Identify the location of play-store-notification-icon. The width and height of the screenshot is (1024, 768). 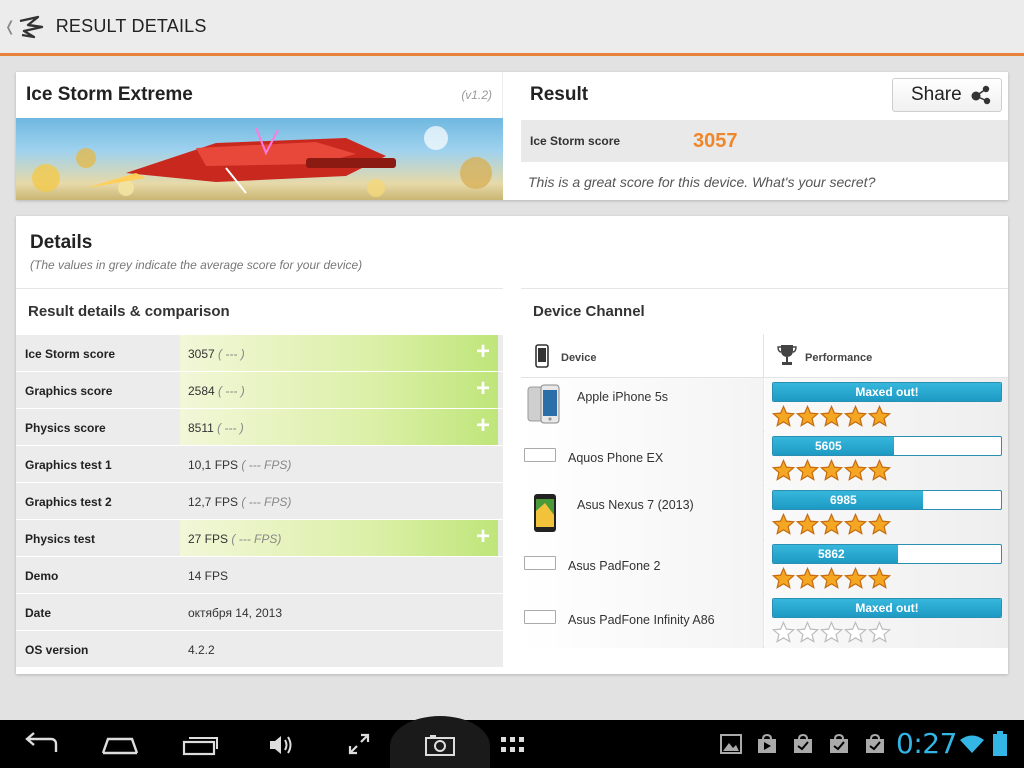
(767, 744).